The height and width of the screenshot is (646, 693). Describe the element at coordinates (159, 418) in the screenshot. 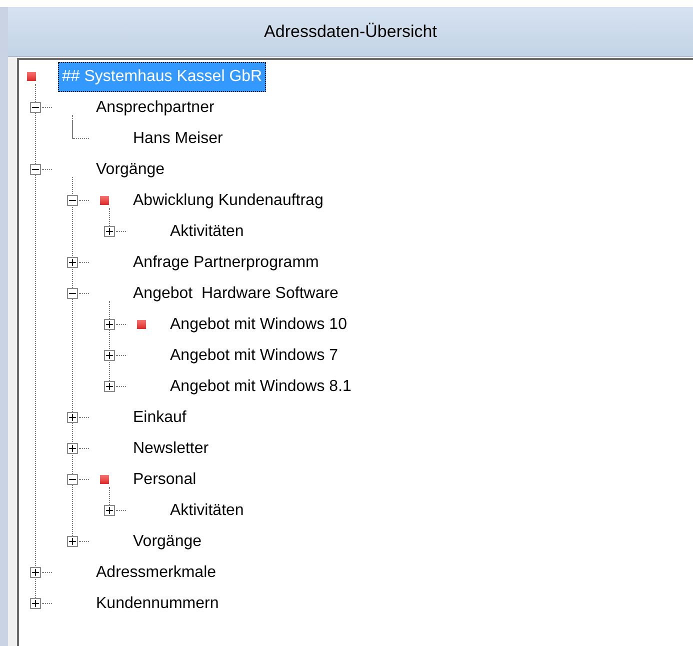

I see `tree-item: Einkauf` at that location.